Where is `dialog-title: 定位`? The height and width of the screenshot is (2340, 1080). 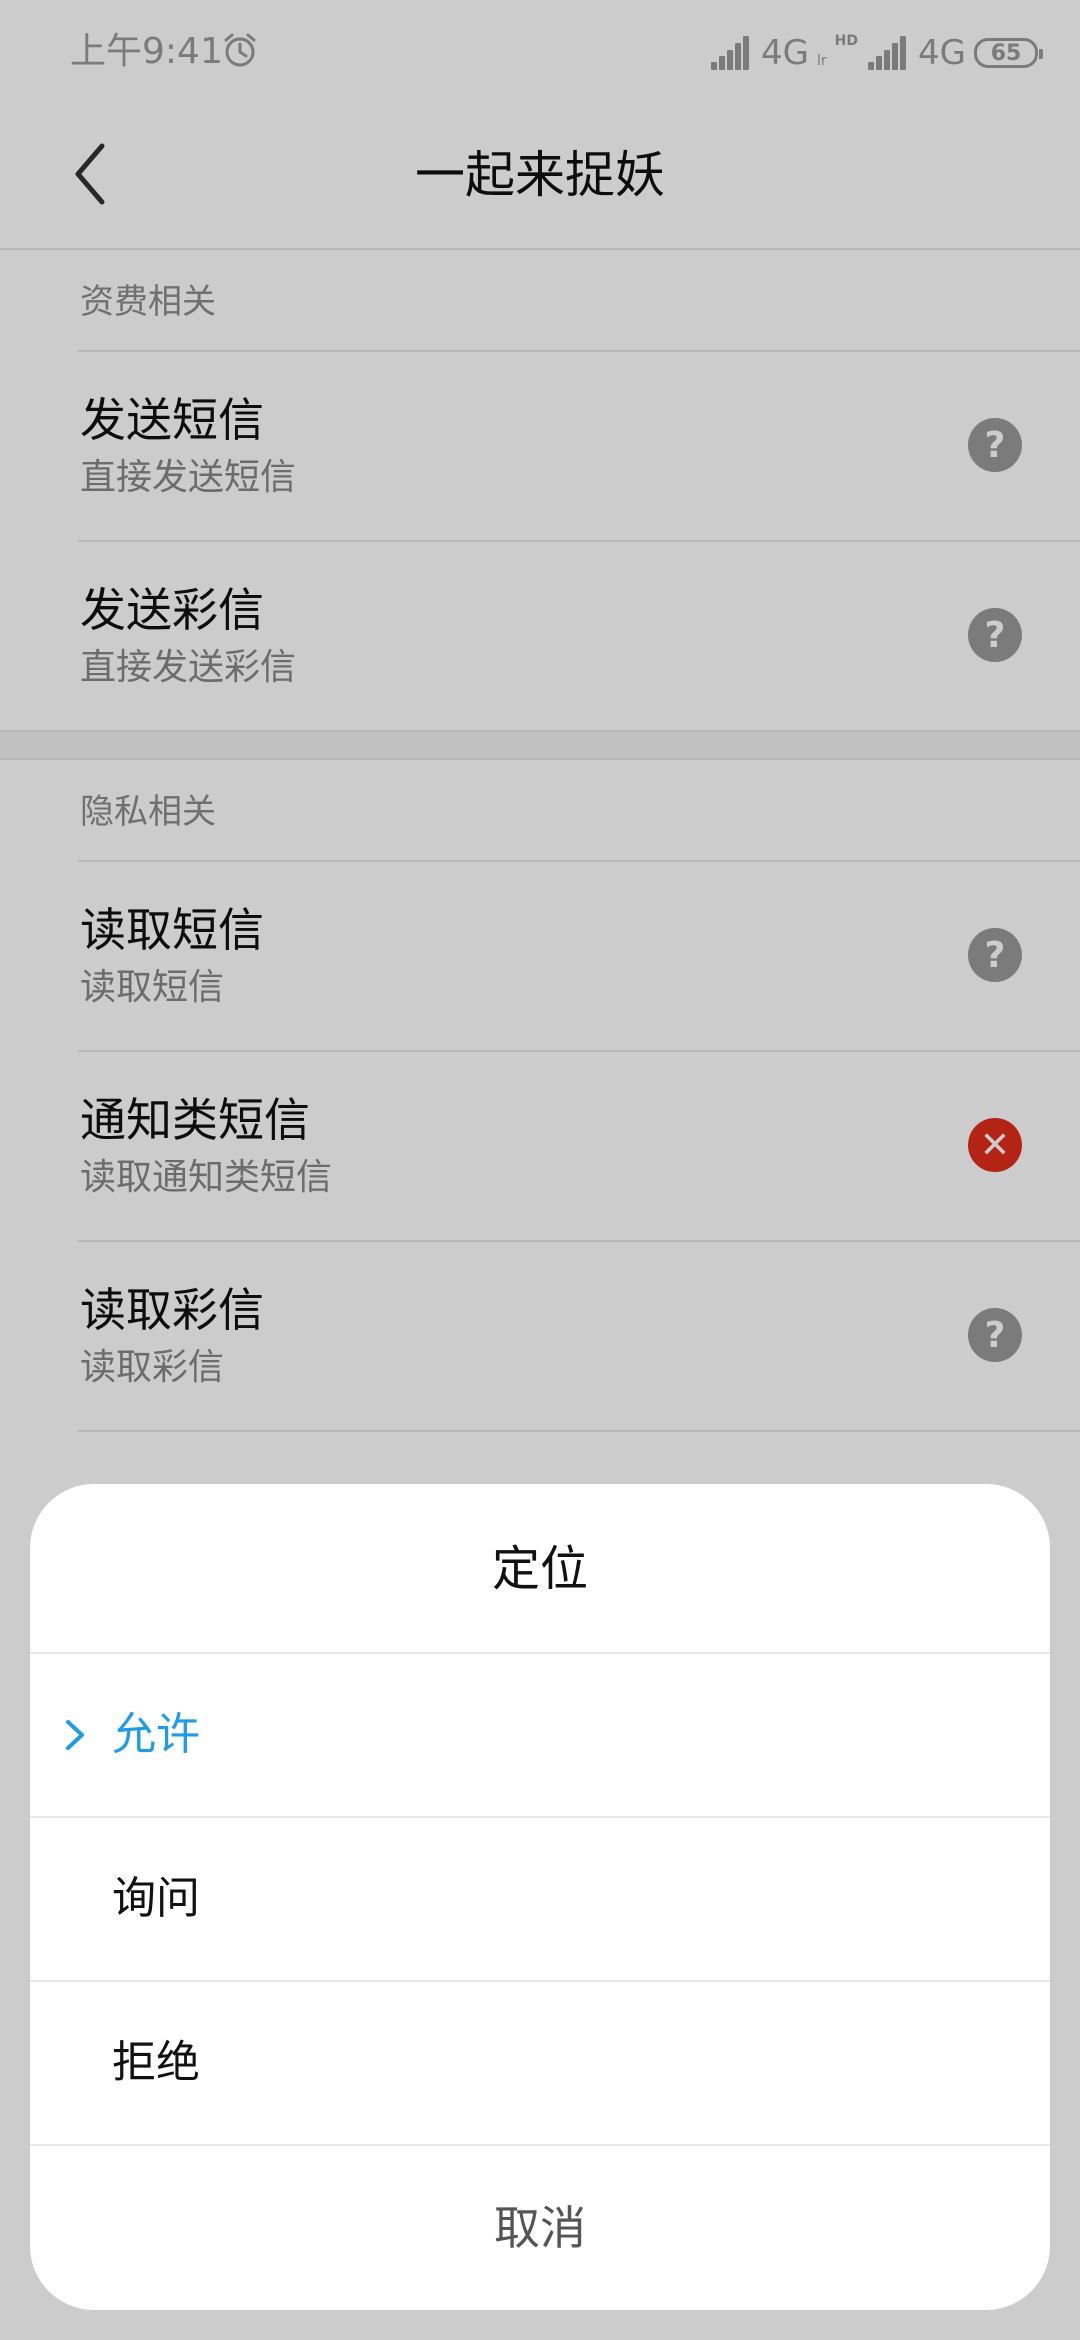
dialog-title: 定位 is located at coordinates (540, 1569).